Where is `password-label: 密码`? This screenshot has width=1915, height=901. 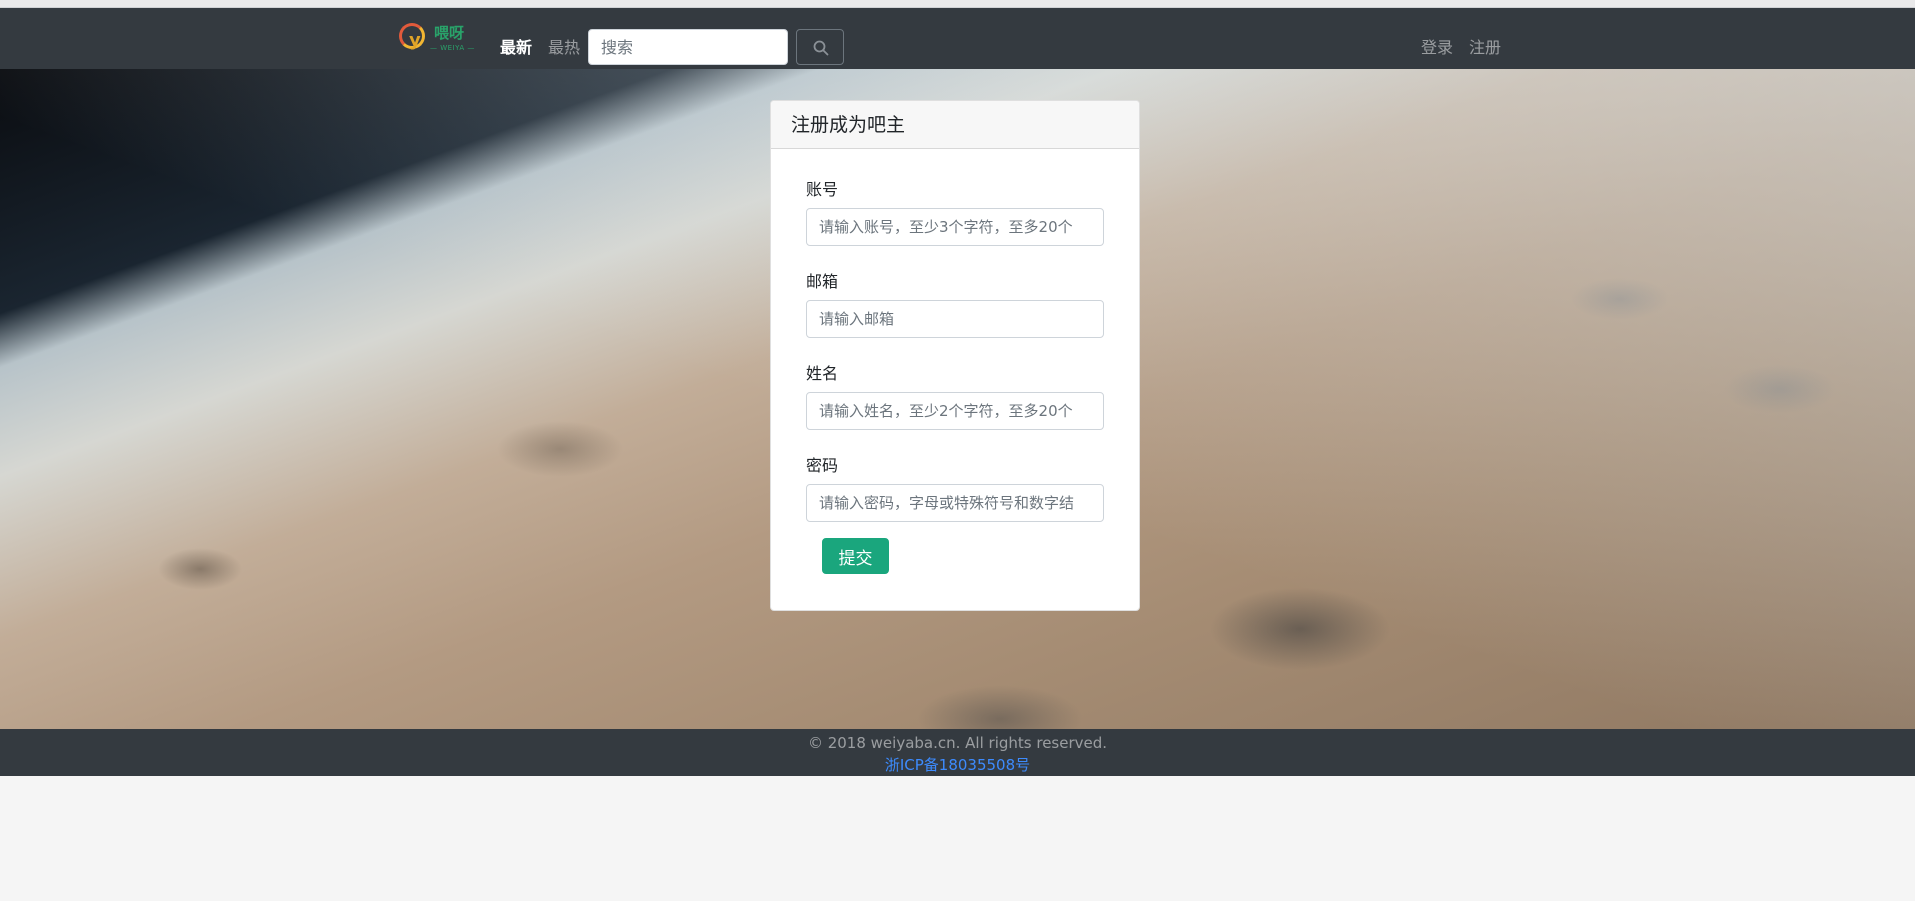
password-label: 密码 is located at coordinates (822, 465).